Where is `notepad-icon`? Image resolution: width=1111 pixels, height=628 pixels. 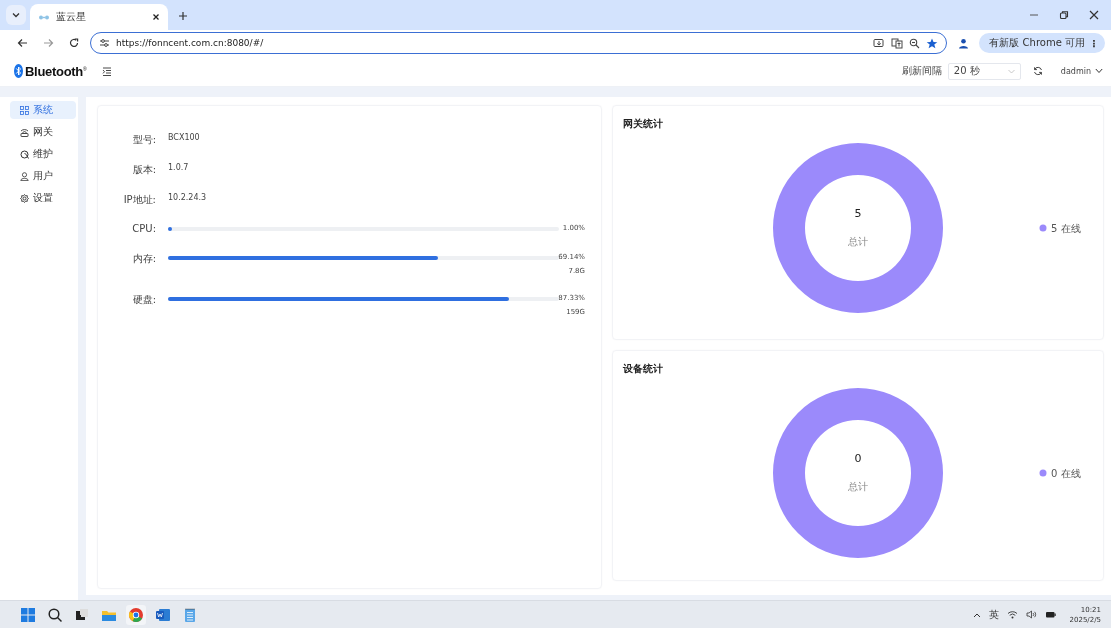 notepad-icon is located at coordinates (190, 614).